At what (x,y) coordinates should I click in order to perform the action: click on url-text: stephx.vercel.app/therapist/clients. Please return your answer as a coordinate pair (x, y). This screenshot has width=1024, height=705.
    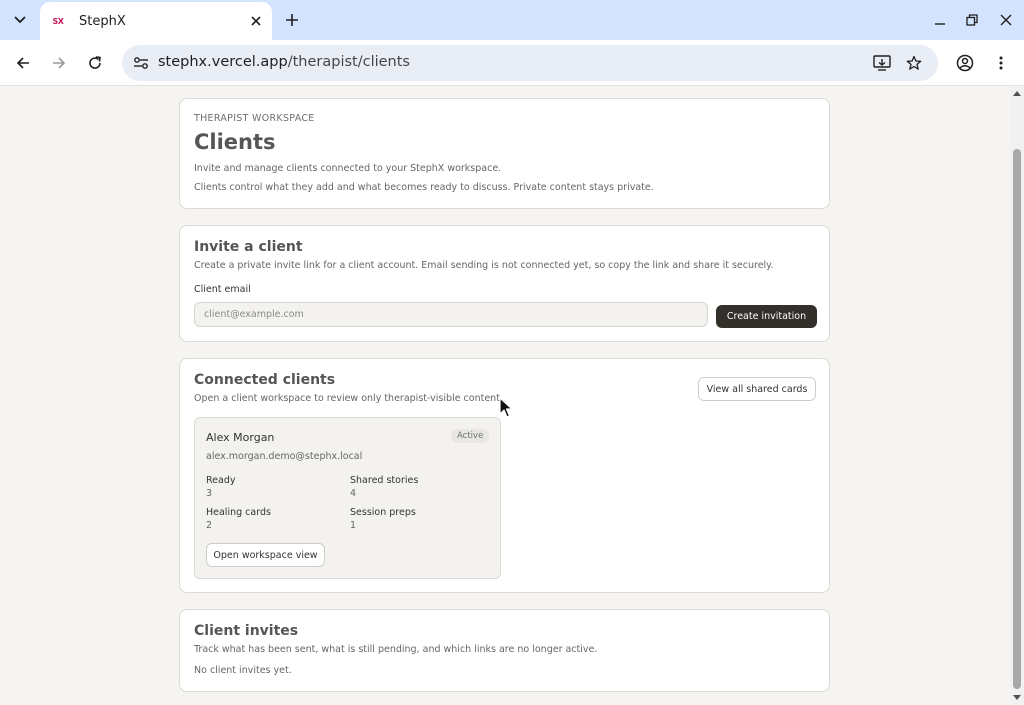
    Looking at the image, I should click on (284, 62).